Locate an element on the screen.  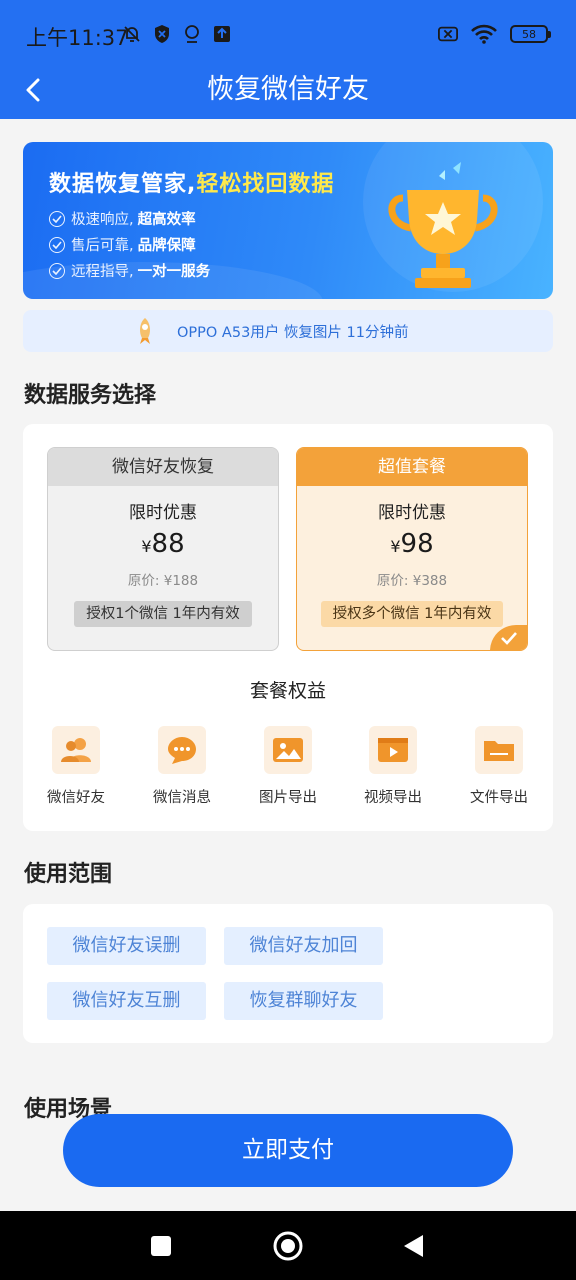
location-pin-icon is located at coordinates (192, 34).